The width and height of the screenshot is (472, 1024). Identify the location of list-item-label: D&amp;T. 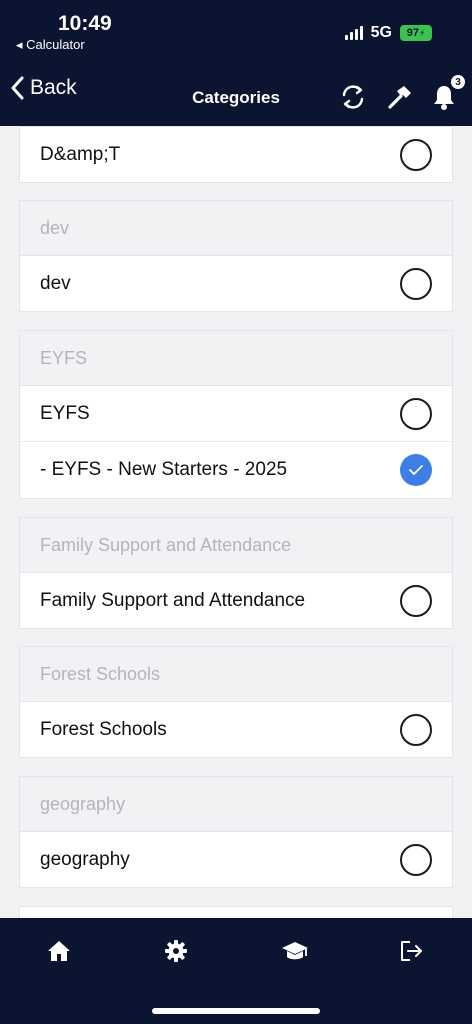
(80, 154).